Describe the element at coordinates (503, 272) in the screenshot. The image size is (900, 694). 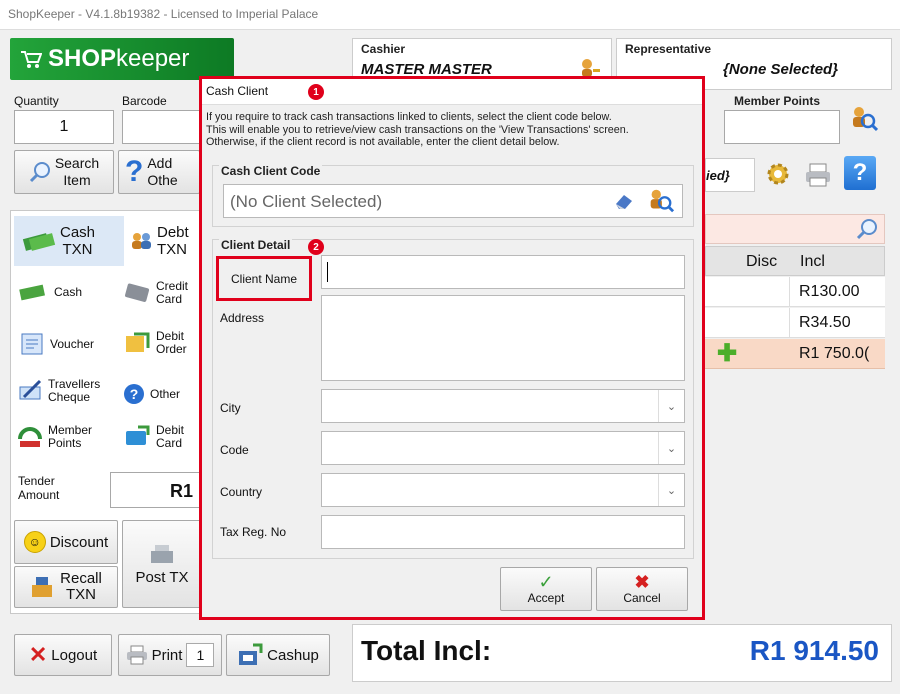
I see `client-name-input` at that location.